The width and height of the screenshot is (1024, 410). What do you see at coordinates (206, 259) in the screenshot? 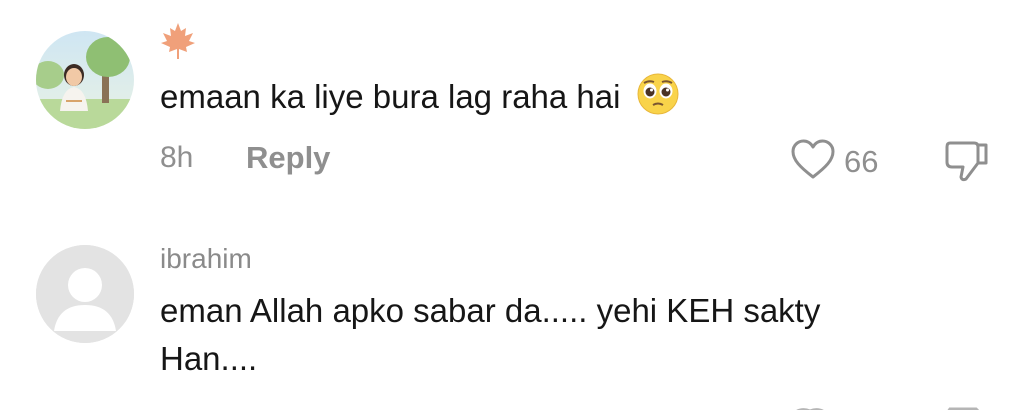
I see `comment-username: ibrahim` at bounding box center [206, 259].